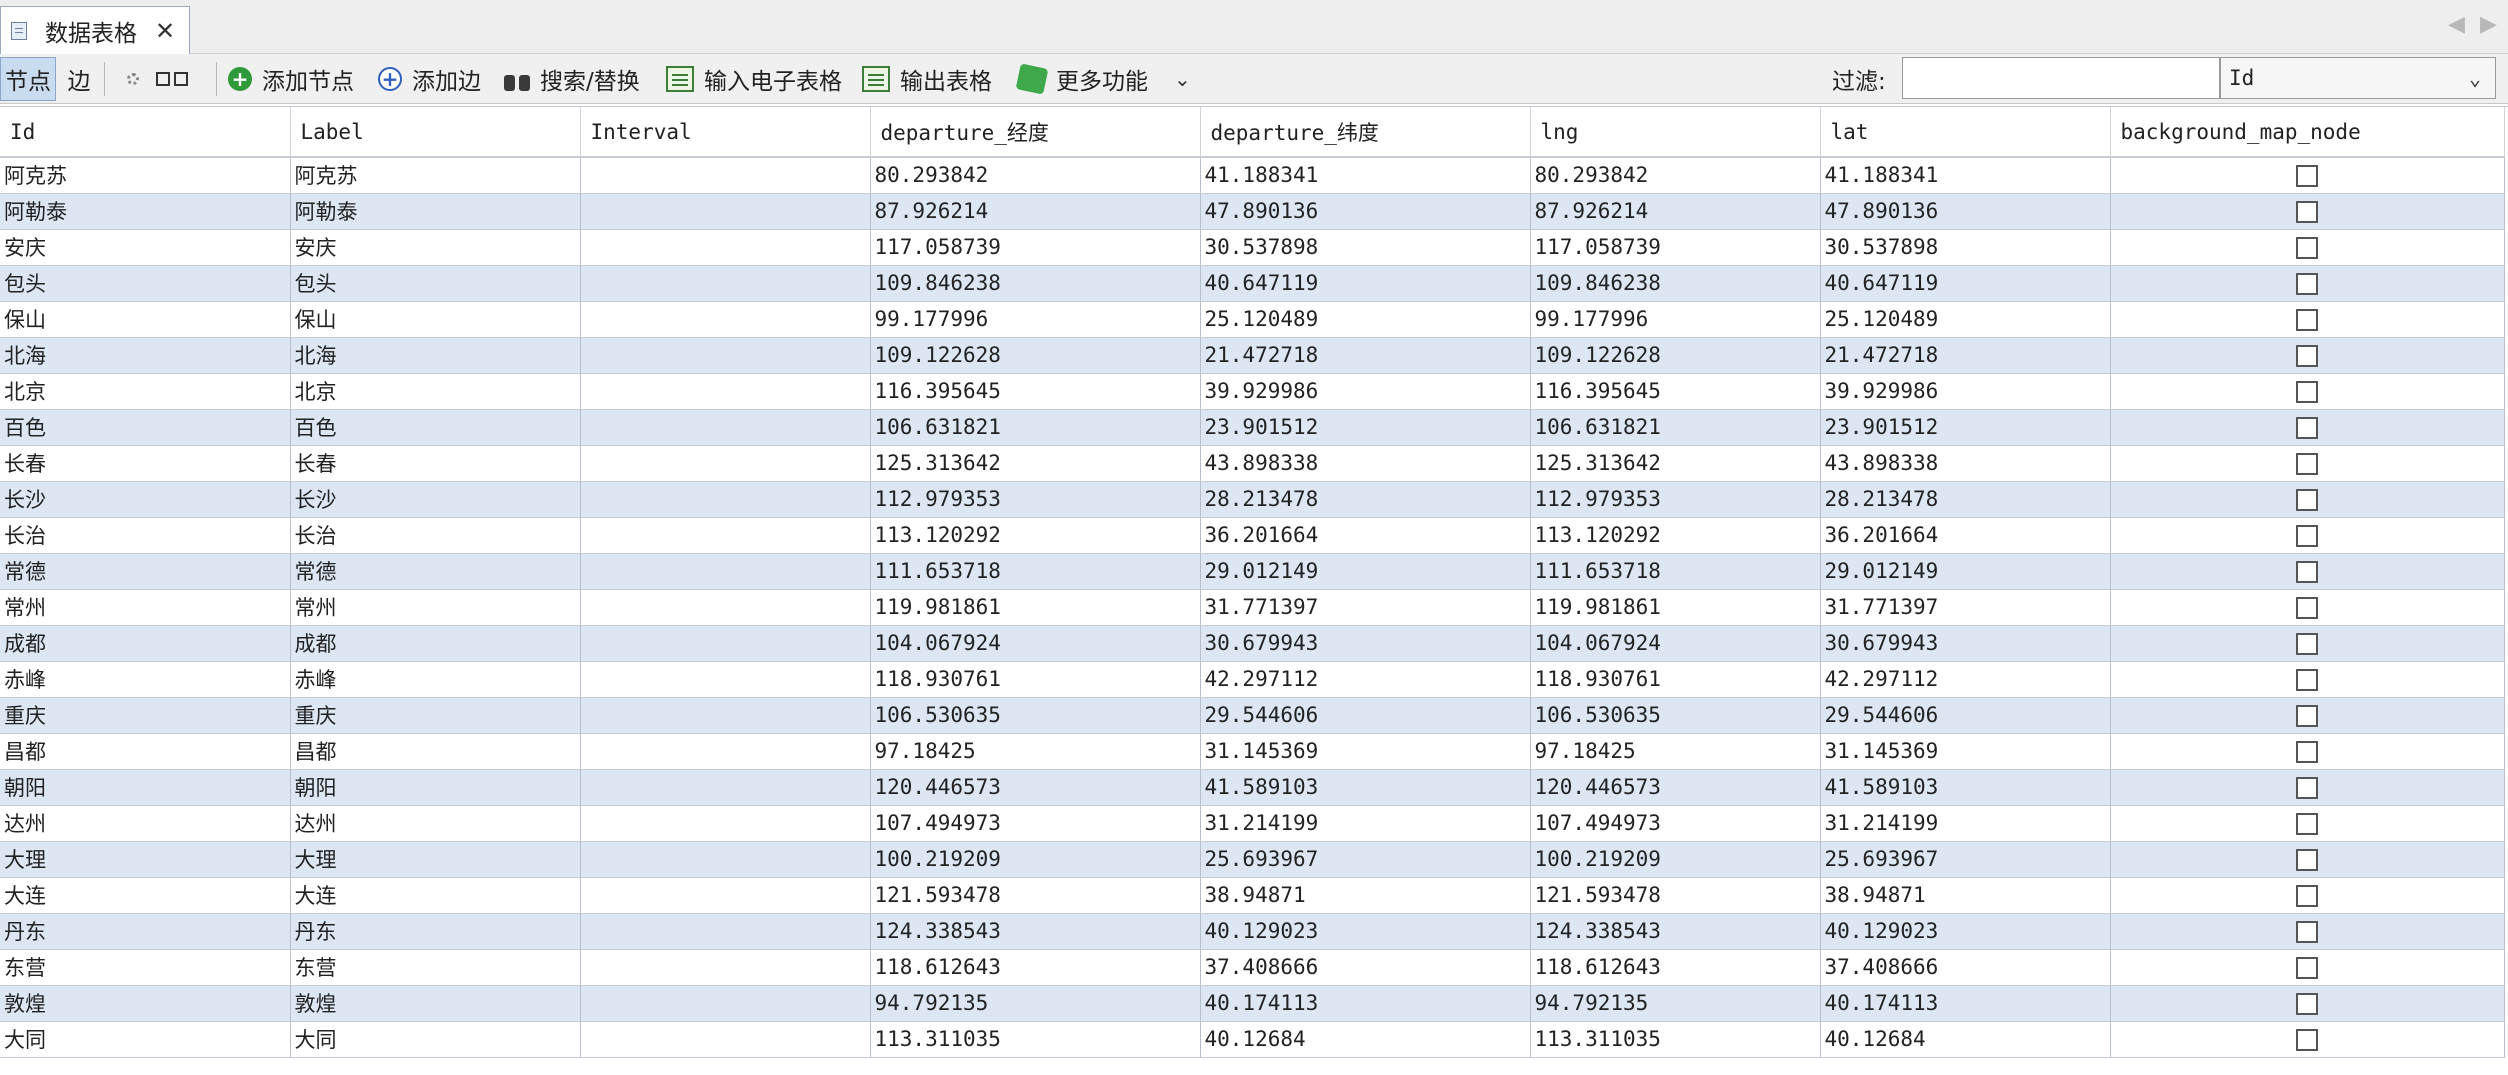 The image size is (2508, 1075). What do you see at coordinates (1675, 319) in the screenshot?
I see `cell-lng: 99.177996` at bounding box center [1675, 319].